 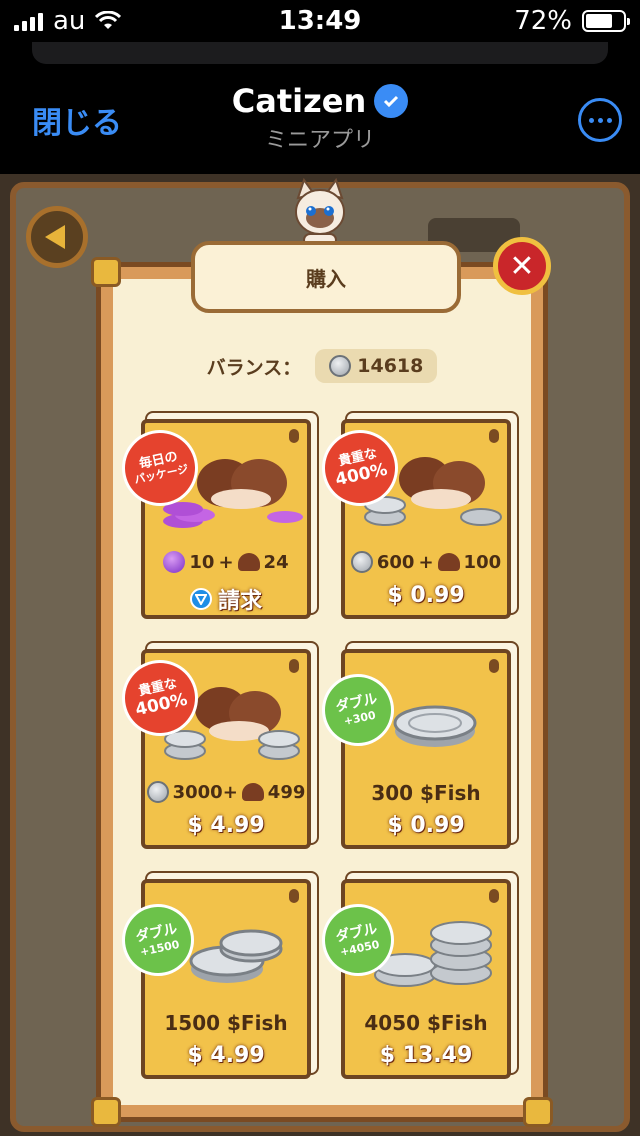 What do you see at coordinates (319, 140) in the screenshot?
I see `app-subtitle: ミニアプリ` at bounding box center [319, 140].